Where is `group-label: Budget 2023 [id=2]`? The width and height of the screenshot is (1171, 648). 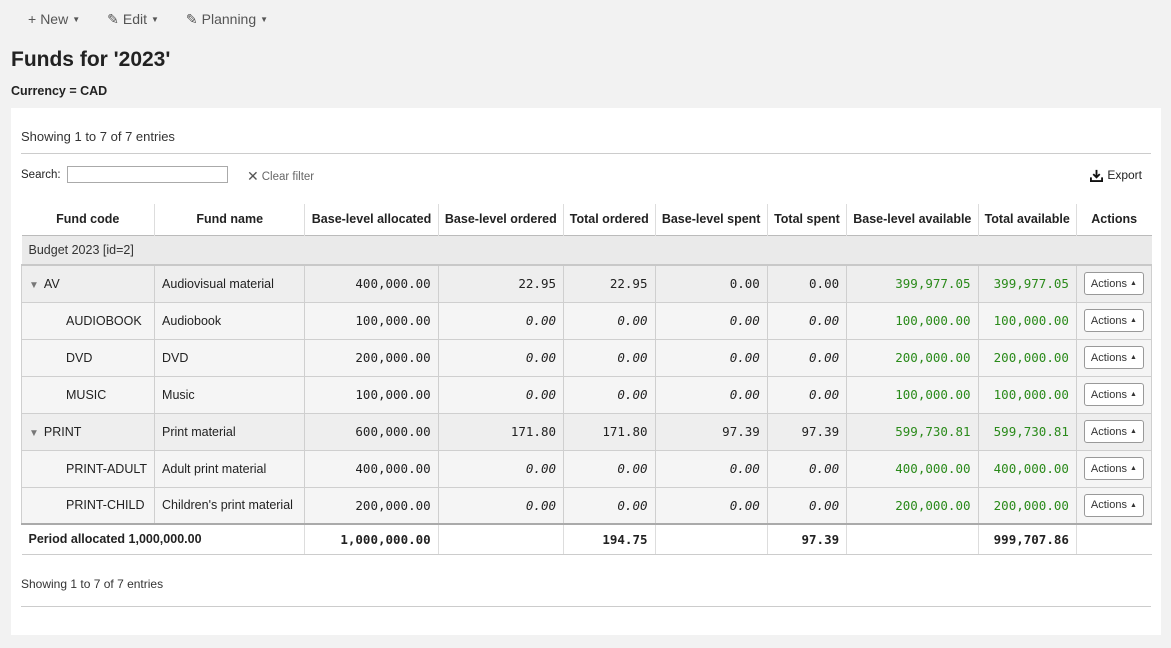 group-label: Budget 2023 [id=2] is located at coordinates (586, 250).